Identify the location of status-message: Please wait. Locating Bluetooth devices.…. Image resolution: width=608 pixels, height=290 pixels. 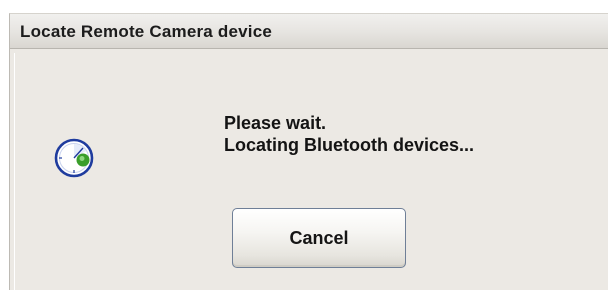
(349, 134).